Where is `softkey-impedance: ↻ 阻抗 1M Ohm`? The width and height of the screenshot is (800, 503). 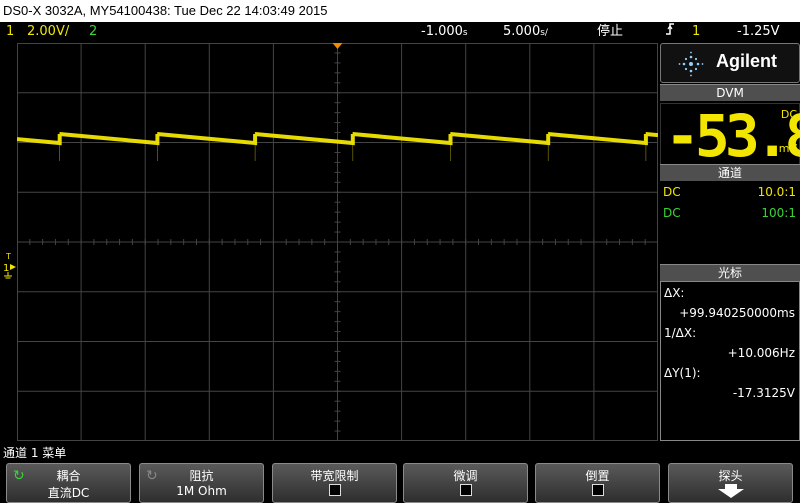
softkey-impedance: ↻ 阻抗 1M Ohm is located at coordinates (201, 483).